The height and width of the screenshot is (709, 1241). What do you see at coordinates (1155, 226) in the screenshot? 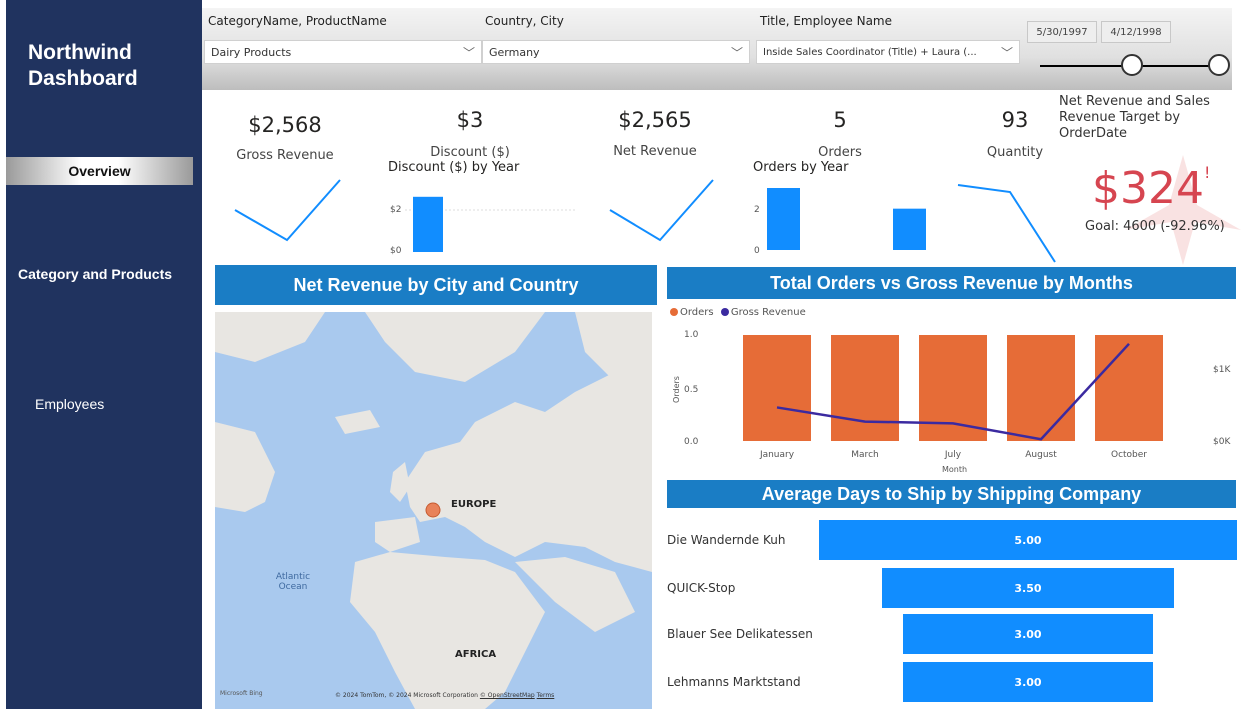
I see `target-goal: Goal: 4600 (-92.96%)` at bounding box center [1155, 226].